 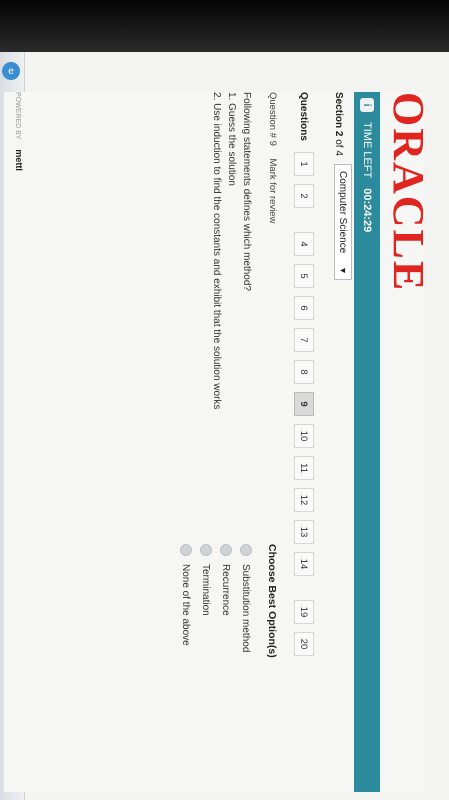 I want to click on option-label: None of the above, so click(x=186, y=605).